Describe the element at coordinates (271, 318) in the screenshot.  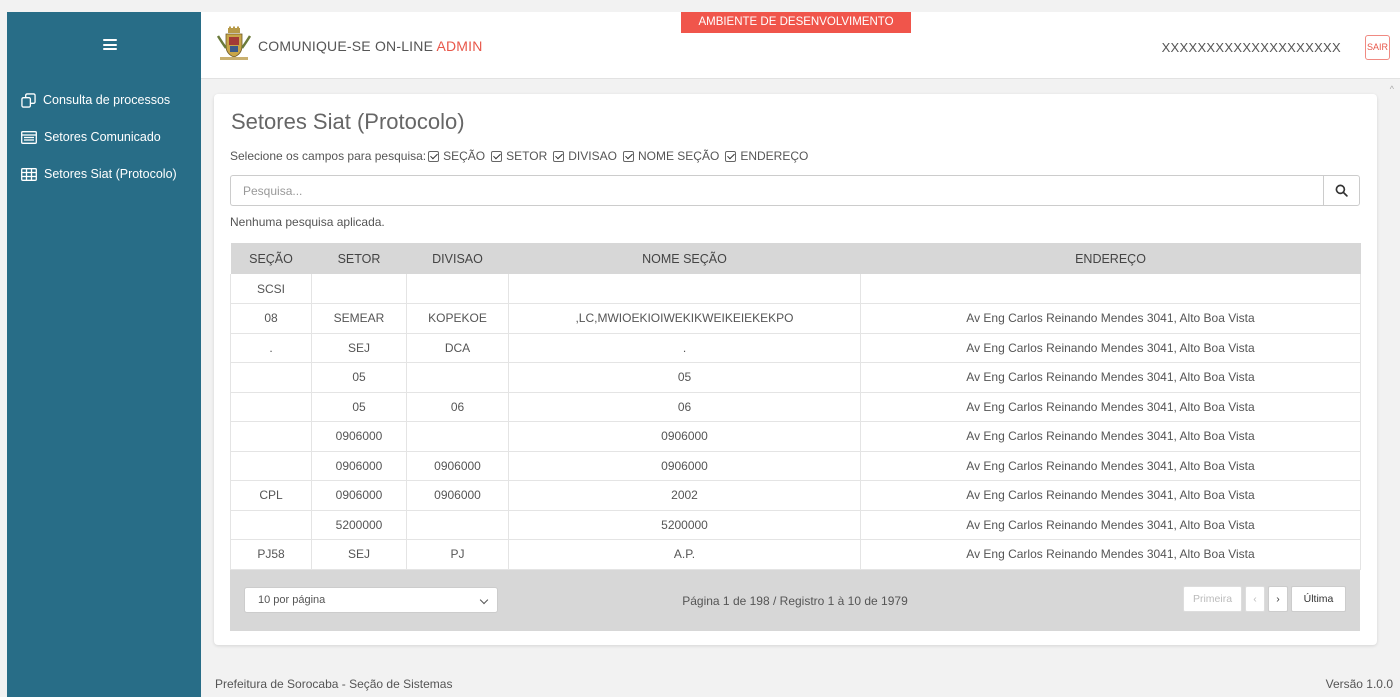
I see `table-cell: 08` at that location.